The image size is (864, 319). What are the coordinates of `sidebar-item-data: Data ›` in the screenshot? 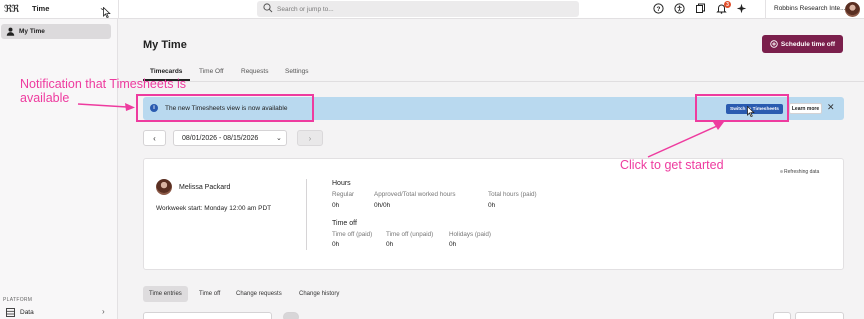 It's located at (57, 312).